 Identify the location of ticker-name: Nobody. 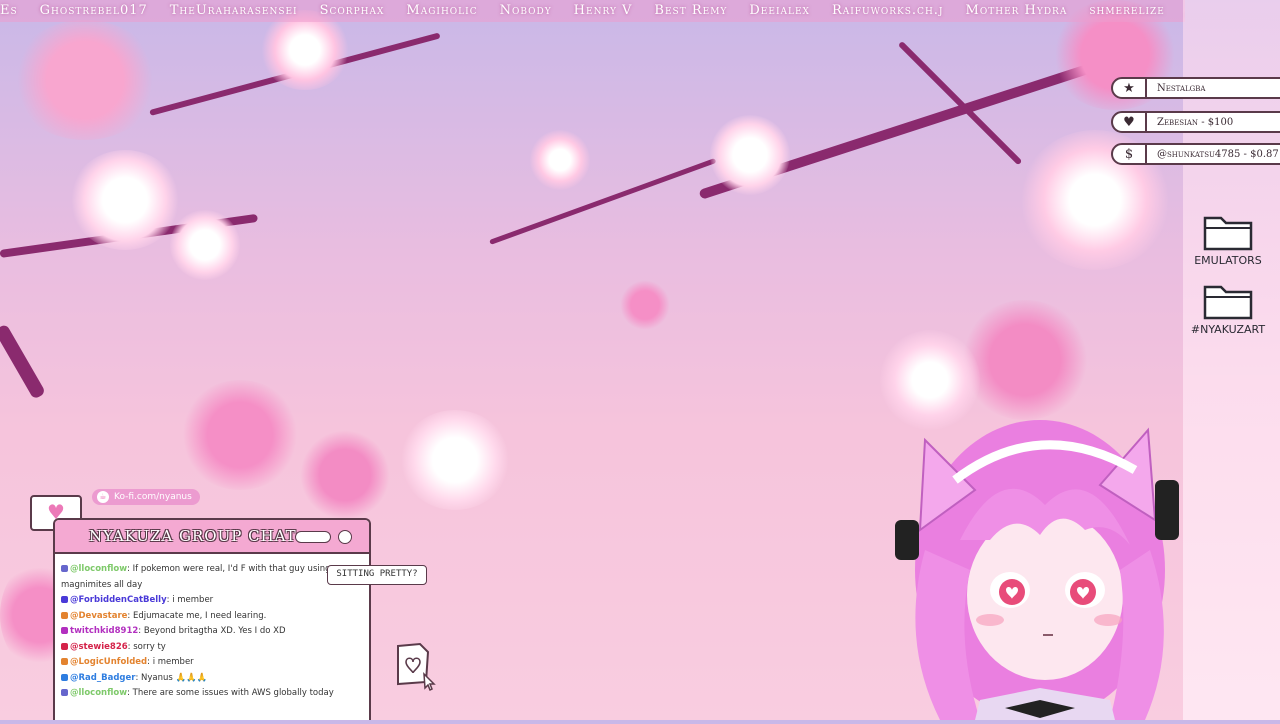
(525, 10).